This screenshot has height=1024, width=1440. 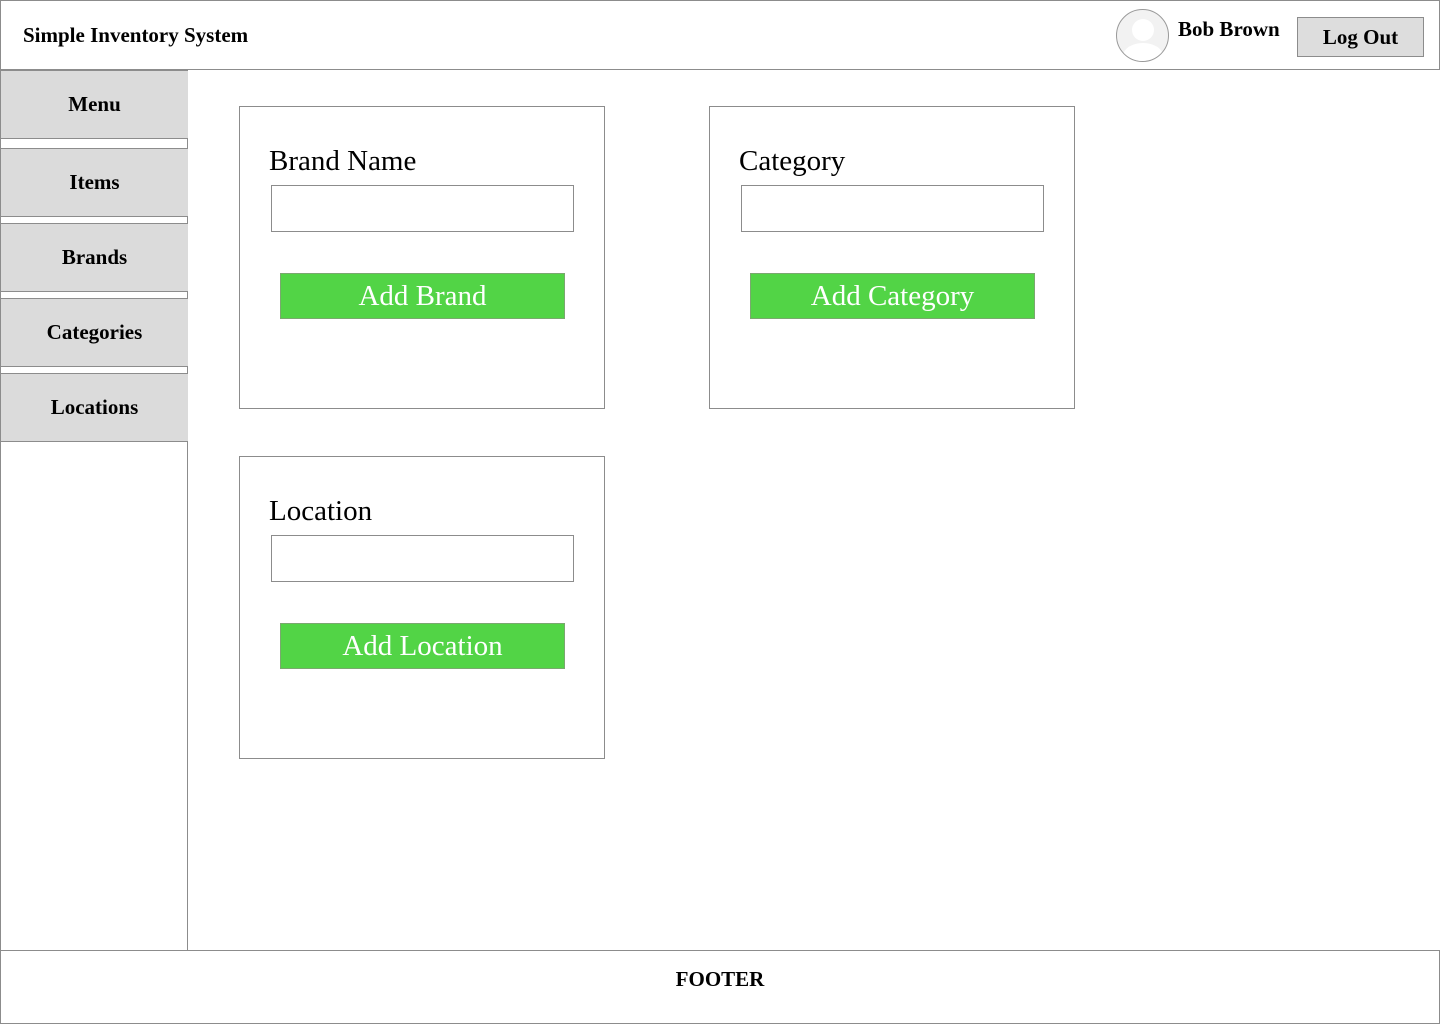 What do you see at coordinates (94, 182) in the screenshot?
I see `sidebar-item-items: Items` at bounding box center [94, 182].